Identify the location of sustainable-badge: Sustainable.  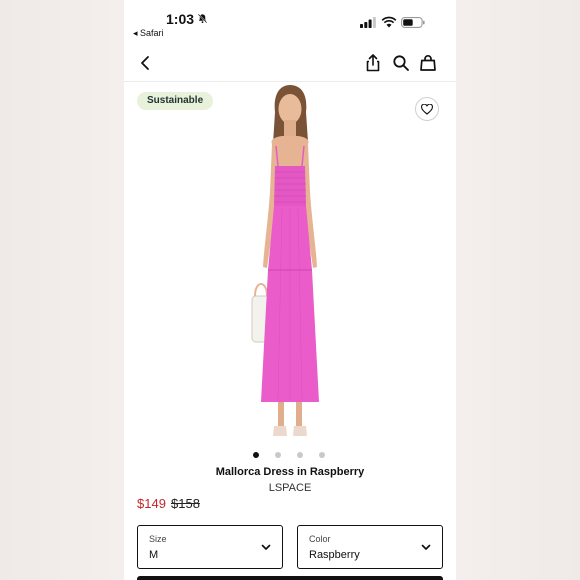
(175, 101).